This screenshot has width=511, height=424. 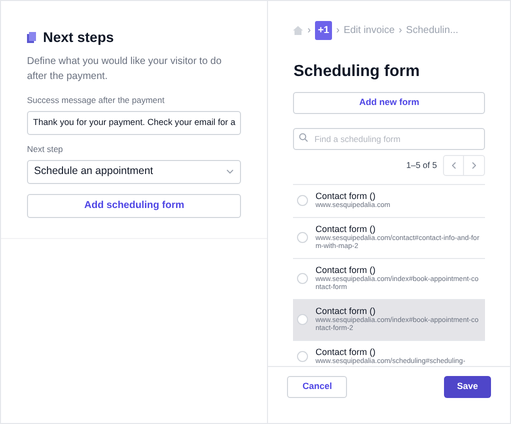 I want to click on pagination-range: 1–5 of 5, so click(x=421, y=165).